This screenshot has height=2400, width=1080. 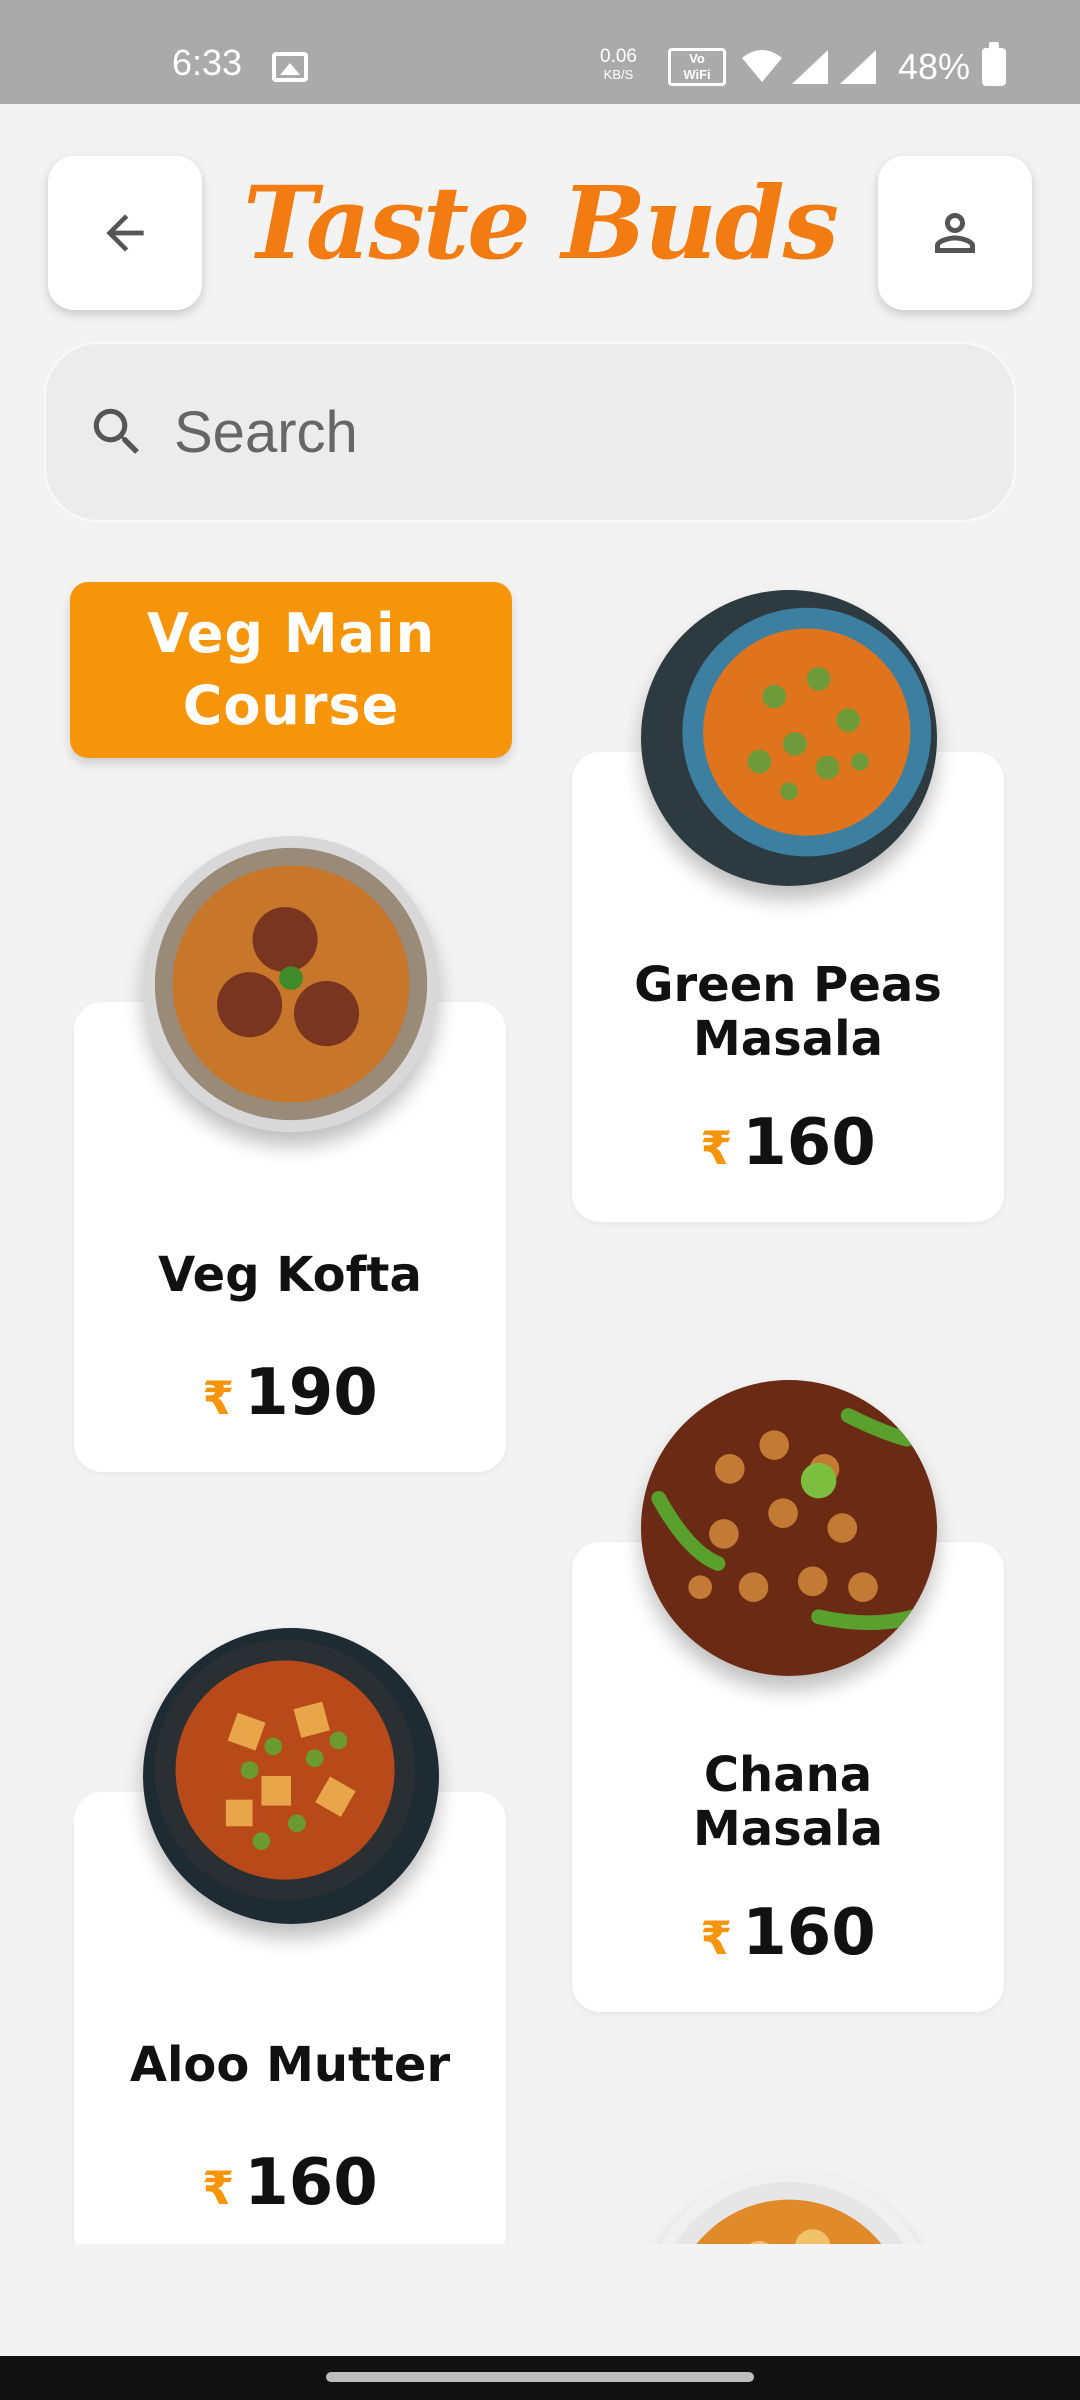 I want to click on product-price: ₹ 190, so click(x=290, y=1393).